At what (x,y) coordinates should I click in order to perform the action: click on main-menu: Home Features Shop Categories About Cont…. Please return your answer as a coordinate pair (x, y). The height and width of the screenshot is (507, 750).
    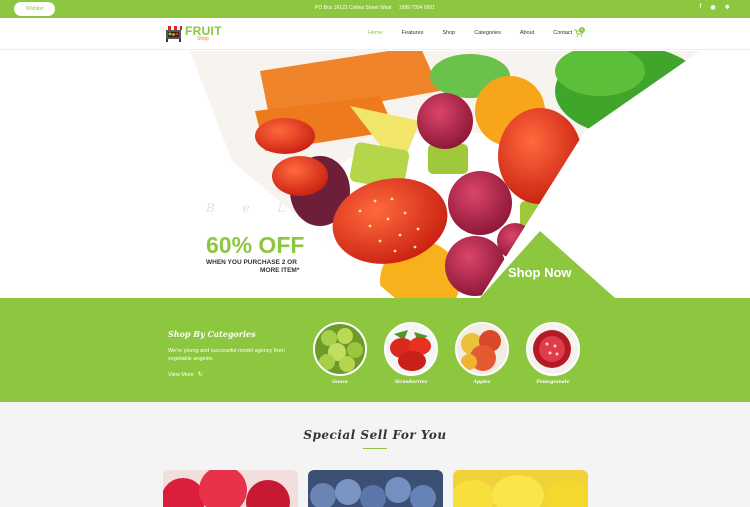
    Looking at the image, I should click on (479, 33).